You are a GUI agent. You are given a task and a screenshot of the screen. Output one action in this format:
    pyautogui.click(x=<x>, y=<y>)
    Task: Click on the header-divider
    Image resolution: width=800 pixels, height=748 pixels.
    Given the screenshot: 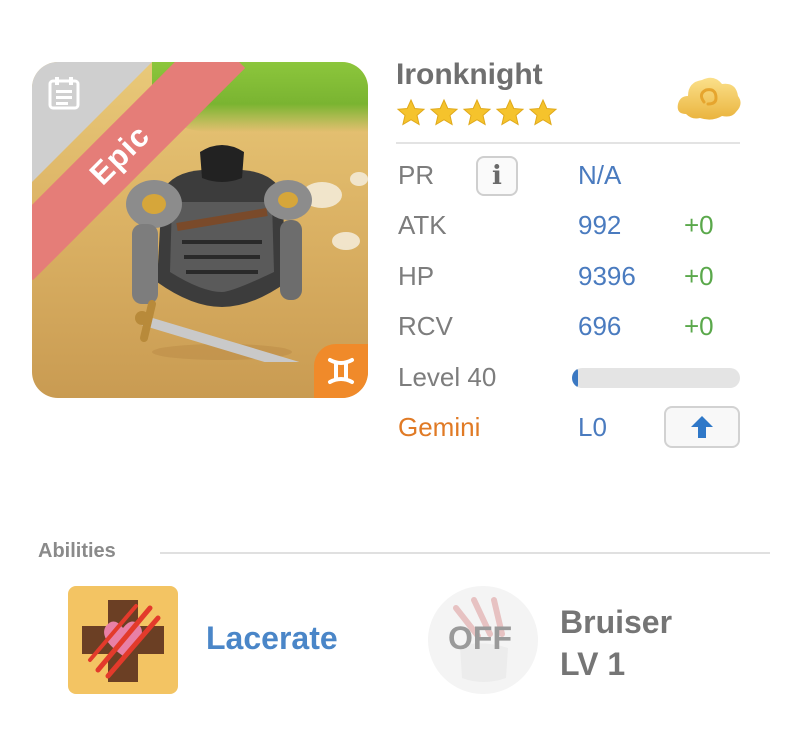 What is the action you would take?
    pyautogui.click(x=568, y=143)
    